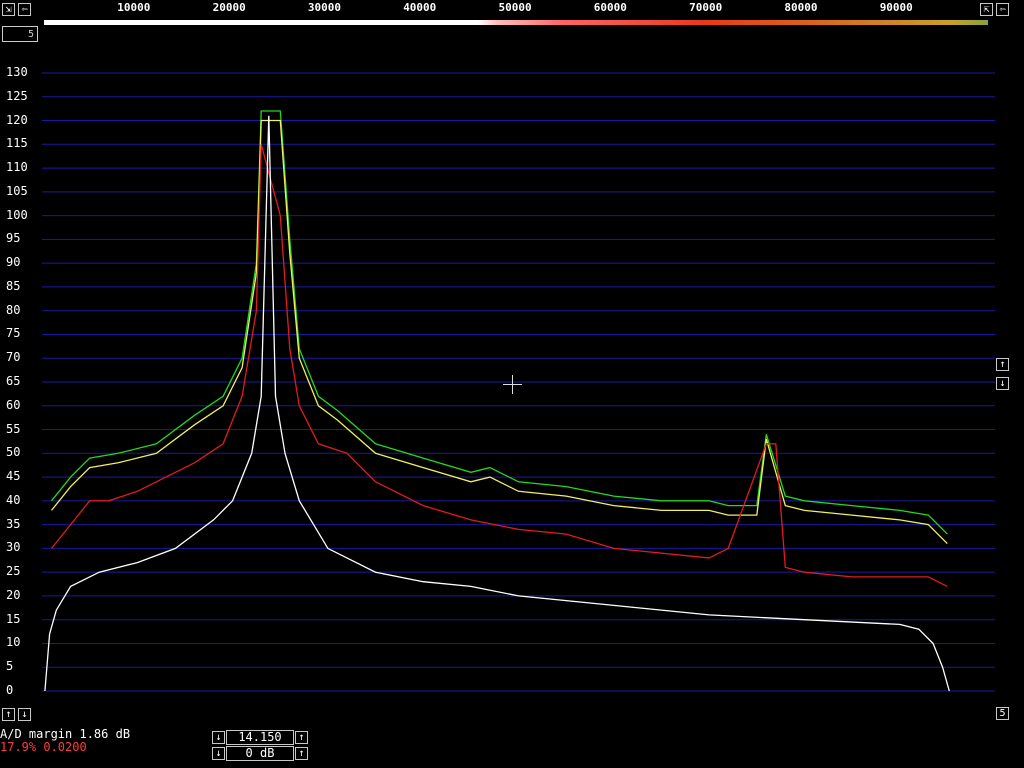 Image resolution: width=1024 pixels, height=768 pixels. What do you see at coordinates (1002, 364) in the screenshot?
I see `scale-up-button: ↑` at bounding box center [1002, 364].